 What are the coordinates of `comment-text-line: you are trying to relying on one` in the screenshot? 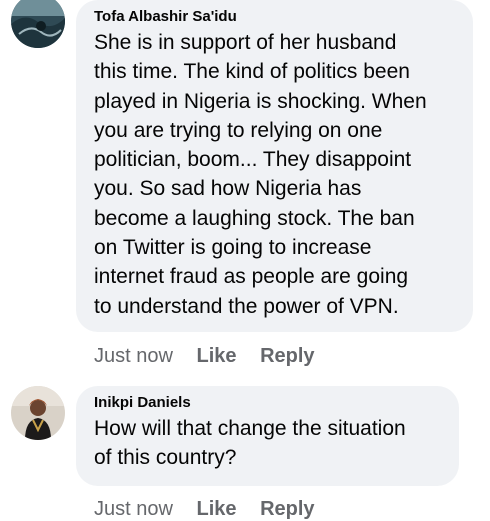 It's located at (238, 130).